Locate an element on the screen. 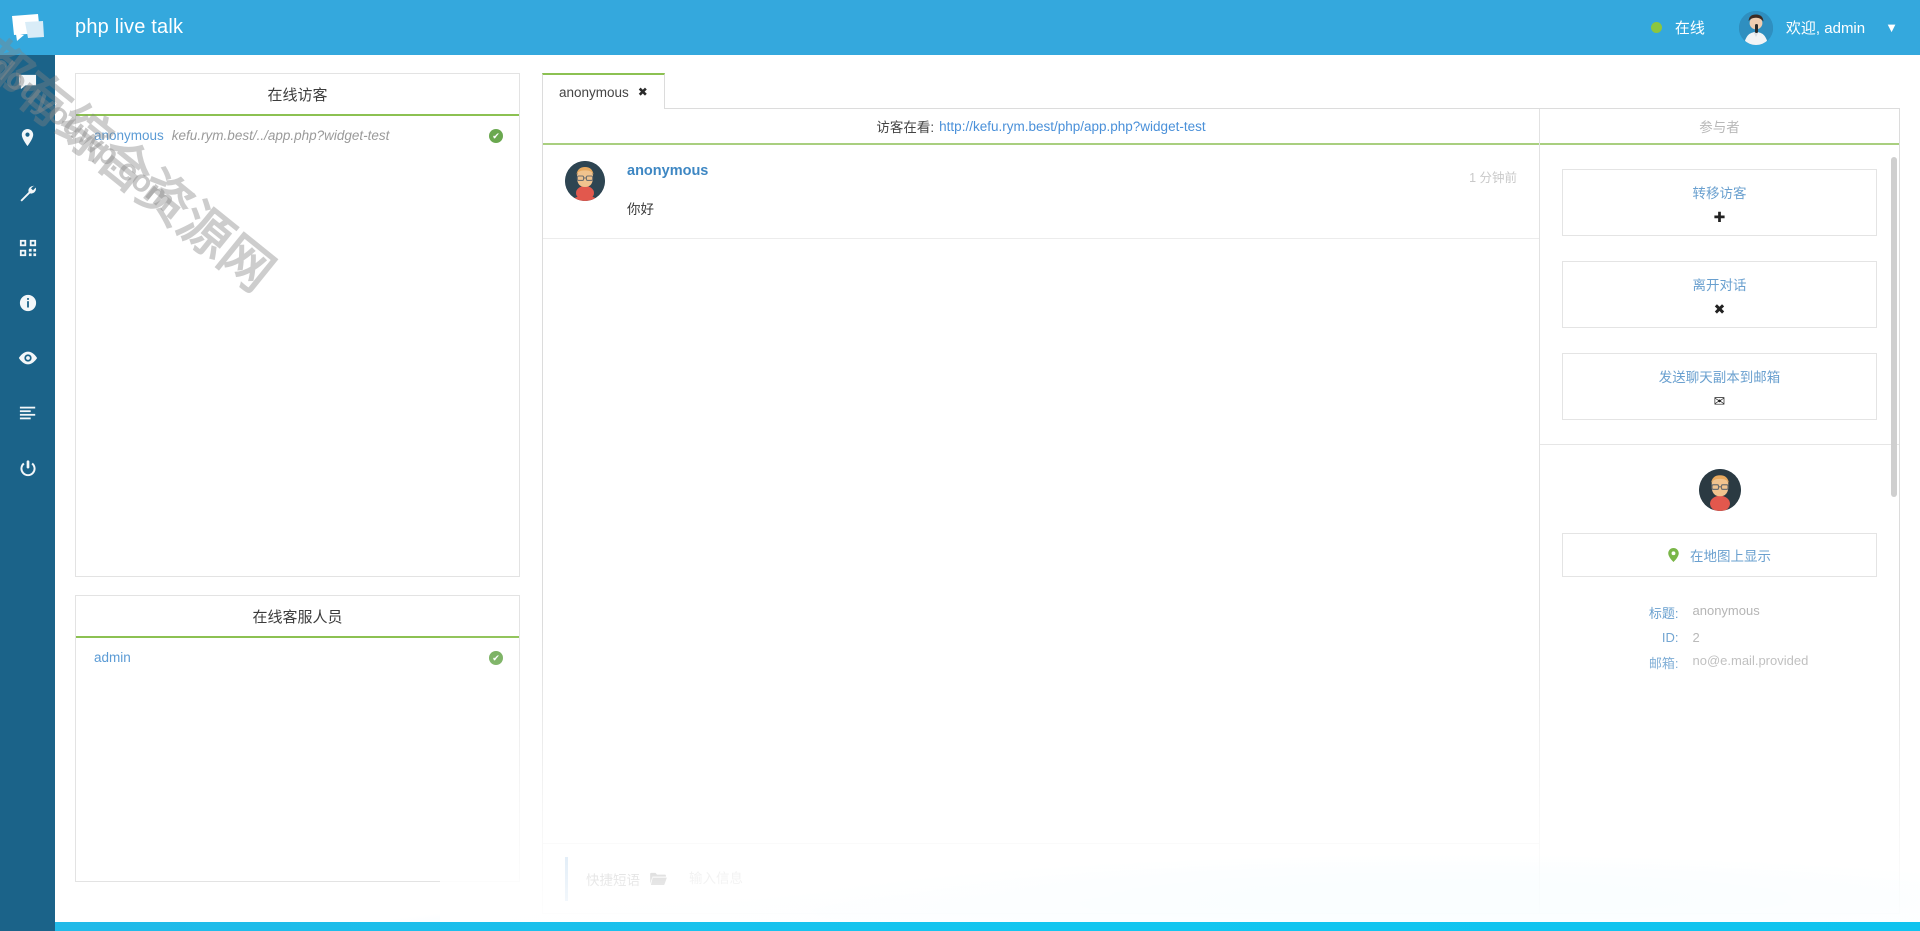 This screenshot has width=1920, height=931. online-operators-title: 在线客服人员 is located at coordinates (297, 617).